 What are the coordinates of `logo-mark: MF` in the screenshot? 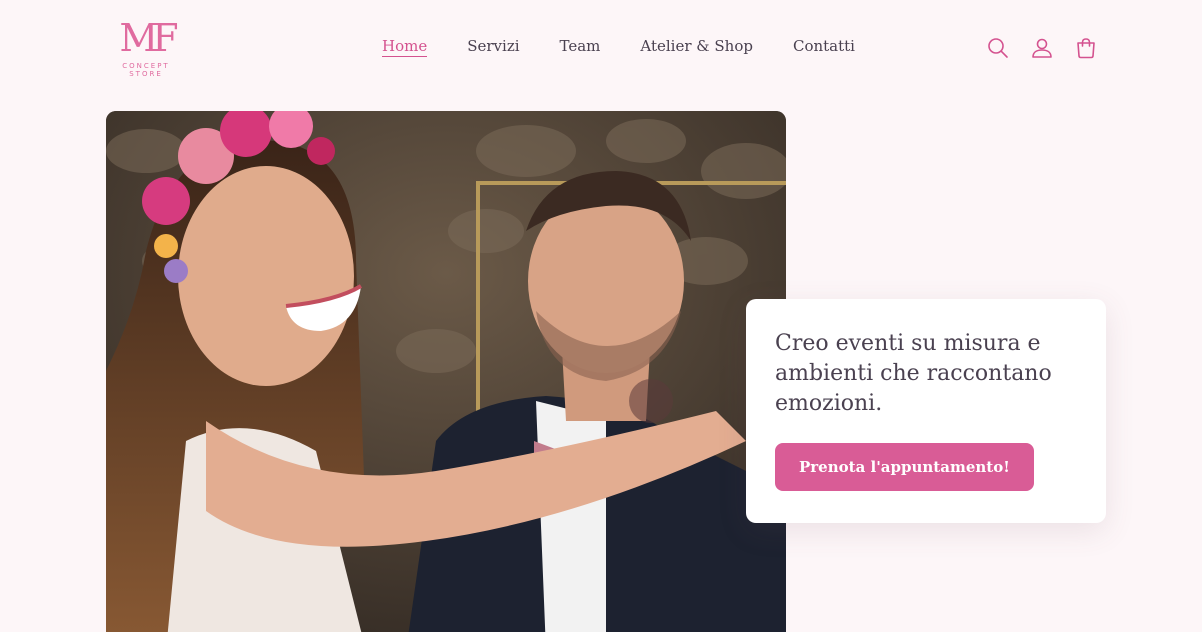 It's located at (148, 38).